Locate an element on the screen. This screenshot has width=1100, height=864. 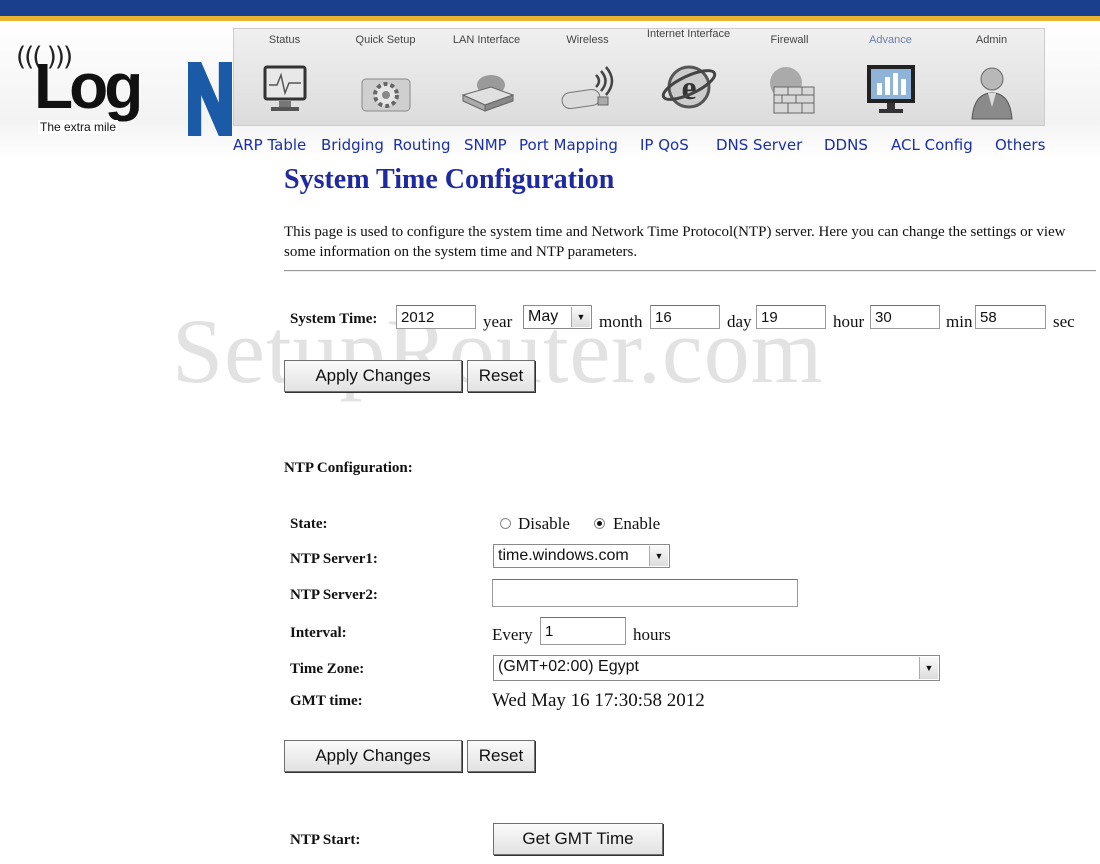
ntp-server1-select: time.windows.com ▼ is located at coordinates (581, 556).